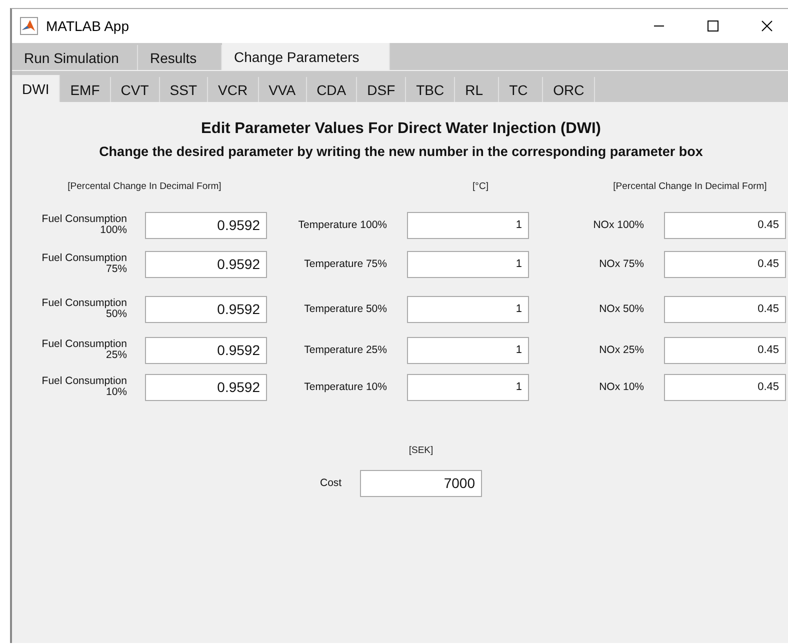 This screenshot has width=788, height=644. I want to click on field-label: NOx 75%, so click(621, 264).